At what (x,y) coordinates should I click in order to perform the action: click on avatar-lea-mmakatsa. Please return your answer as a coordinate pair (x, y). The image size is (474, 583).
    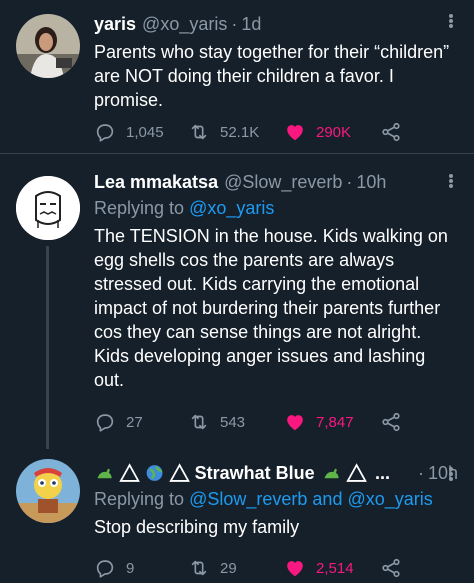
    Looking at the image, I should click on (48, 208).